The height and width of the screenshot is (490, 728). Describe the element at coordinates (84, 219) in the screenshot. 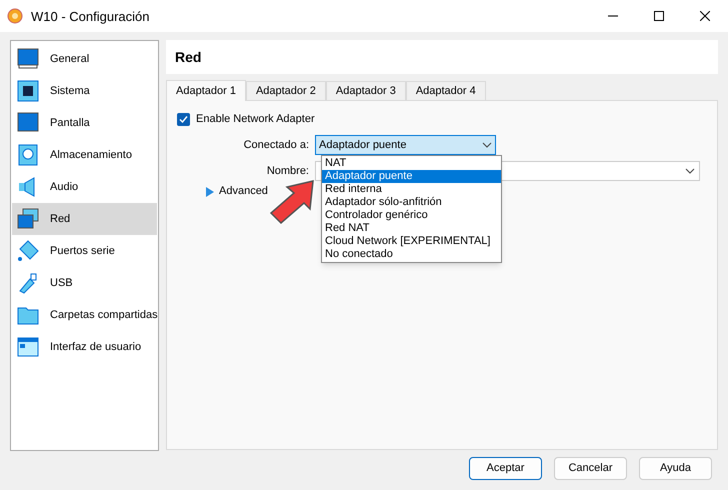

I see `category-item: Red` at that location.